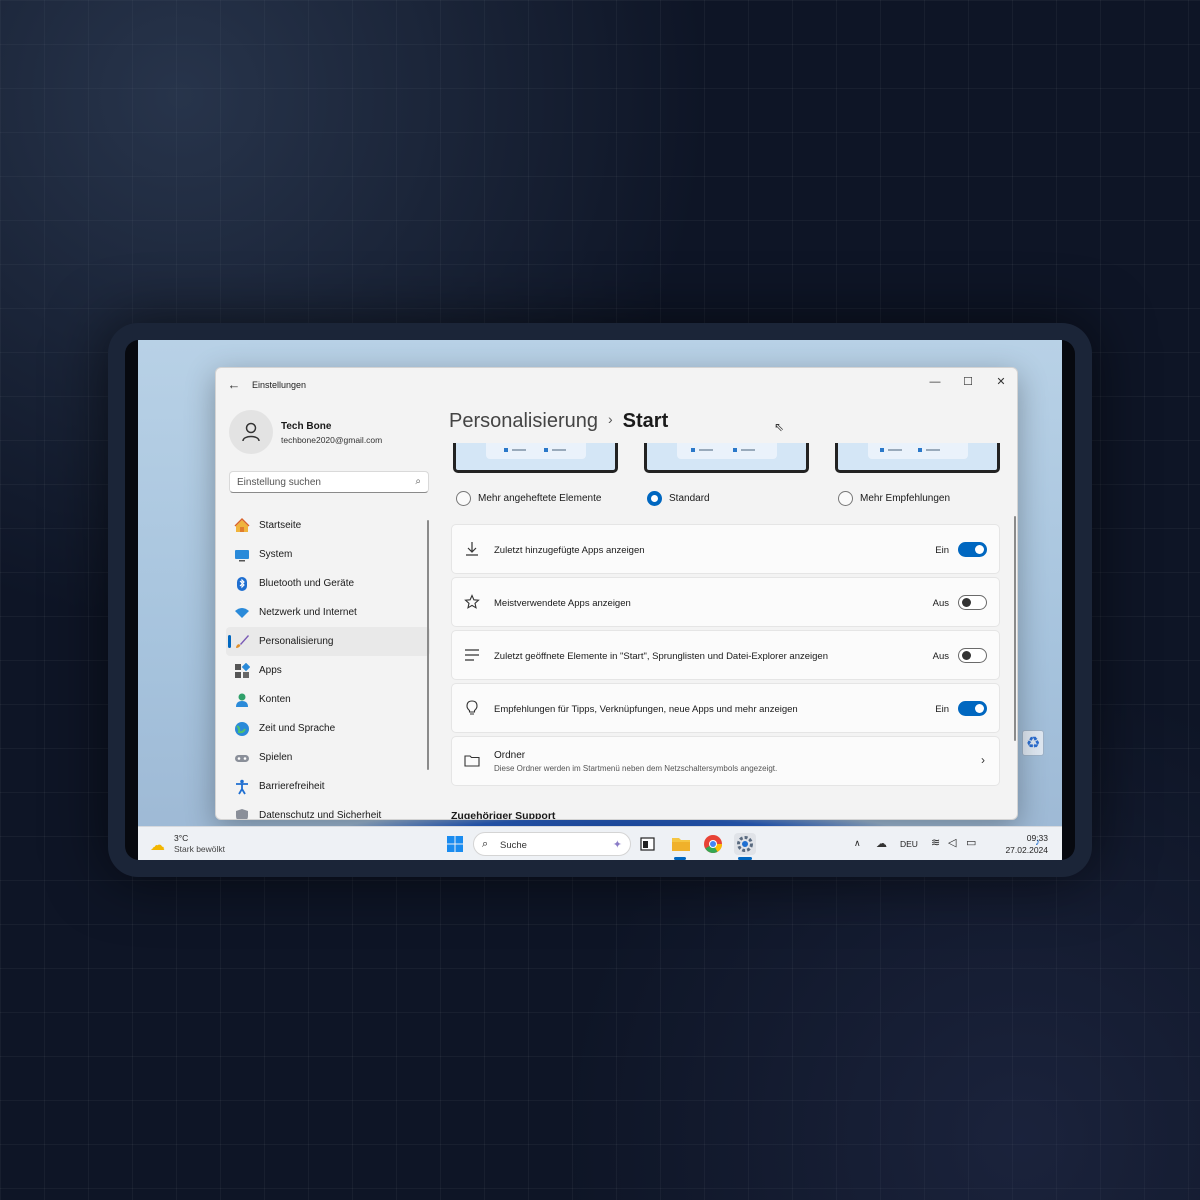 The image size is (1200, 1200). Describe the element at coordinates (713, 844) in the screenshot. I see `chrome-icon` at that location.